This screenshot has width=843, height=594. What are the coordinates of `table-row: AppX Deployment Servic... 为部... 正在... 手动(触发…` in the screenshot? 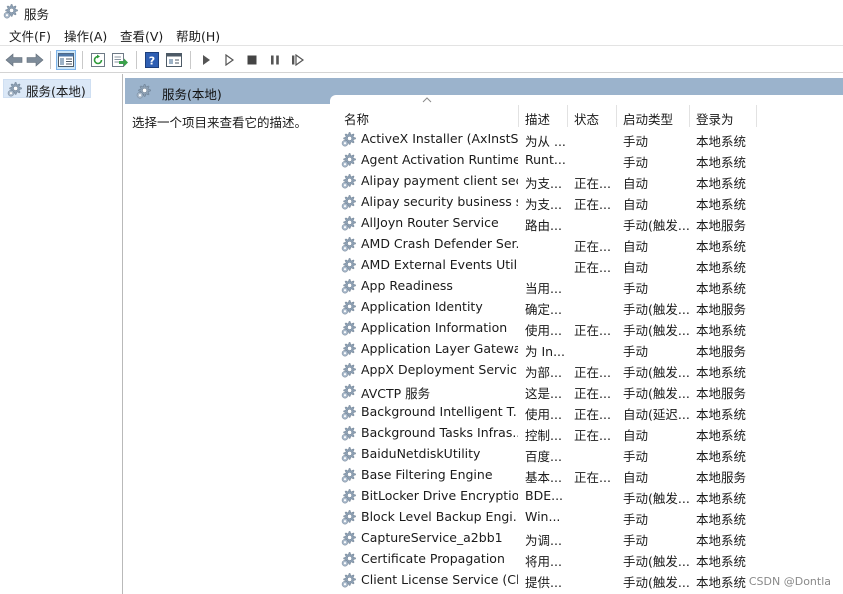 It's located at (586, 370).